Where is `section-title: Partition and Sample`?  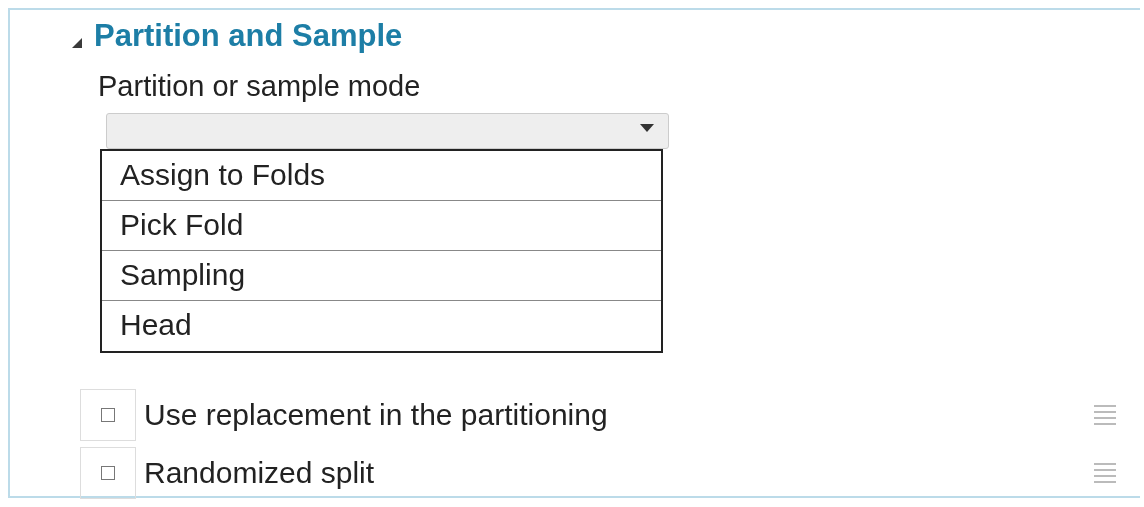 section-title: Partition and Sample is located at coordinates (248, 36).